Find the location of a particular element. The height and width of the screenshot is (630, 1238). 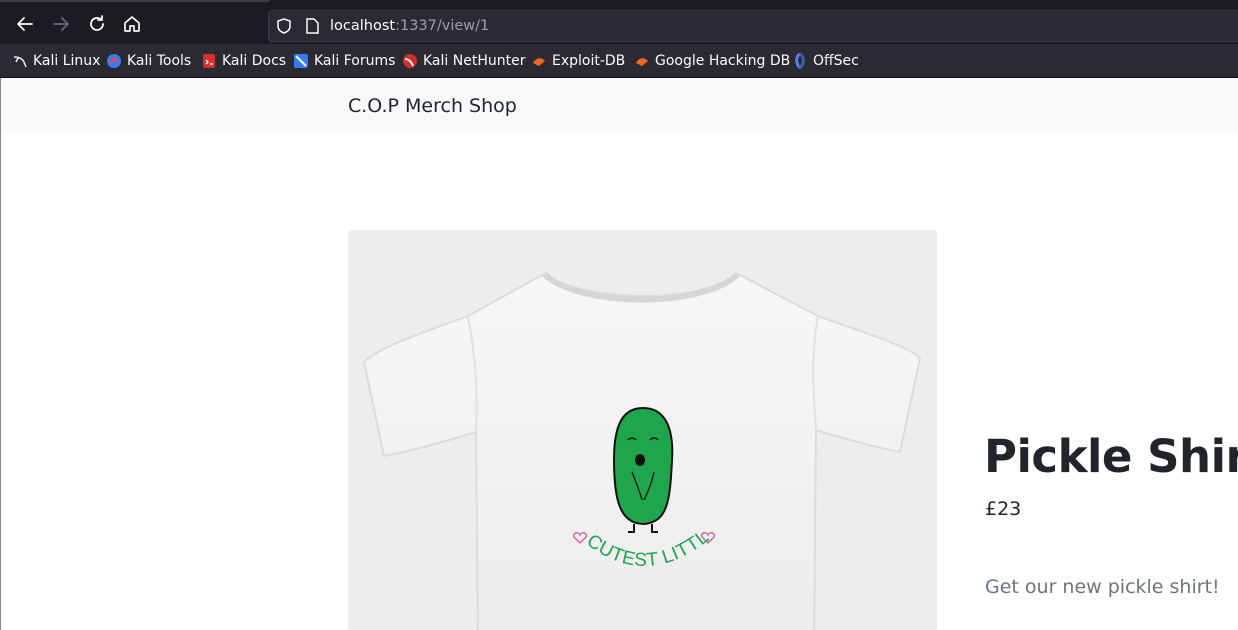

bookmark-kali-docs: Kali Docs is located at coordinates (243, 61).